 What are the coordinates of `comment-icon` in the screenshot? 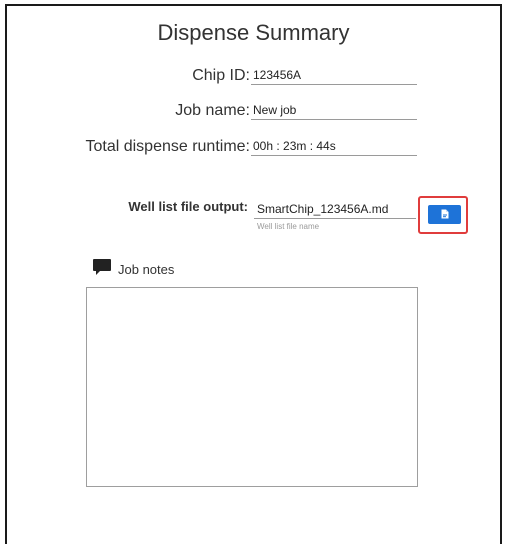 It's located at (102, 269).